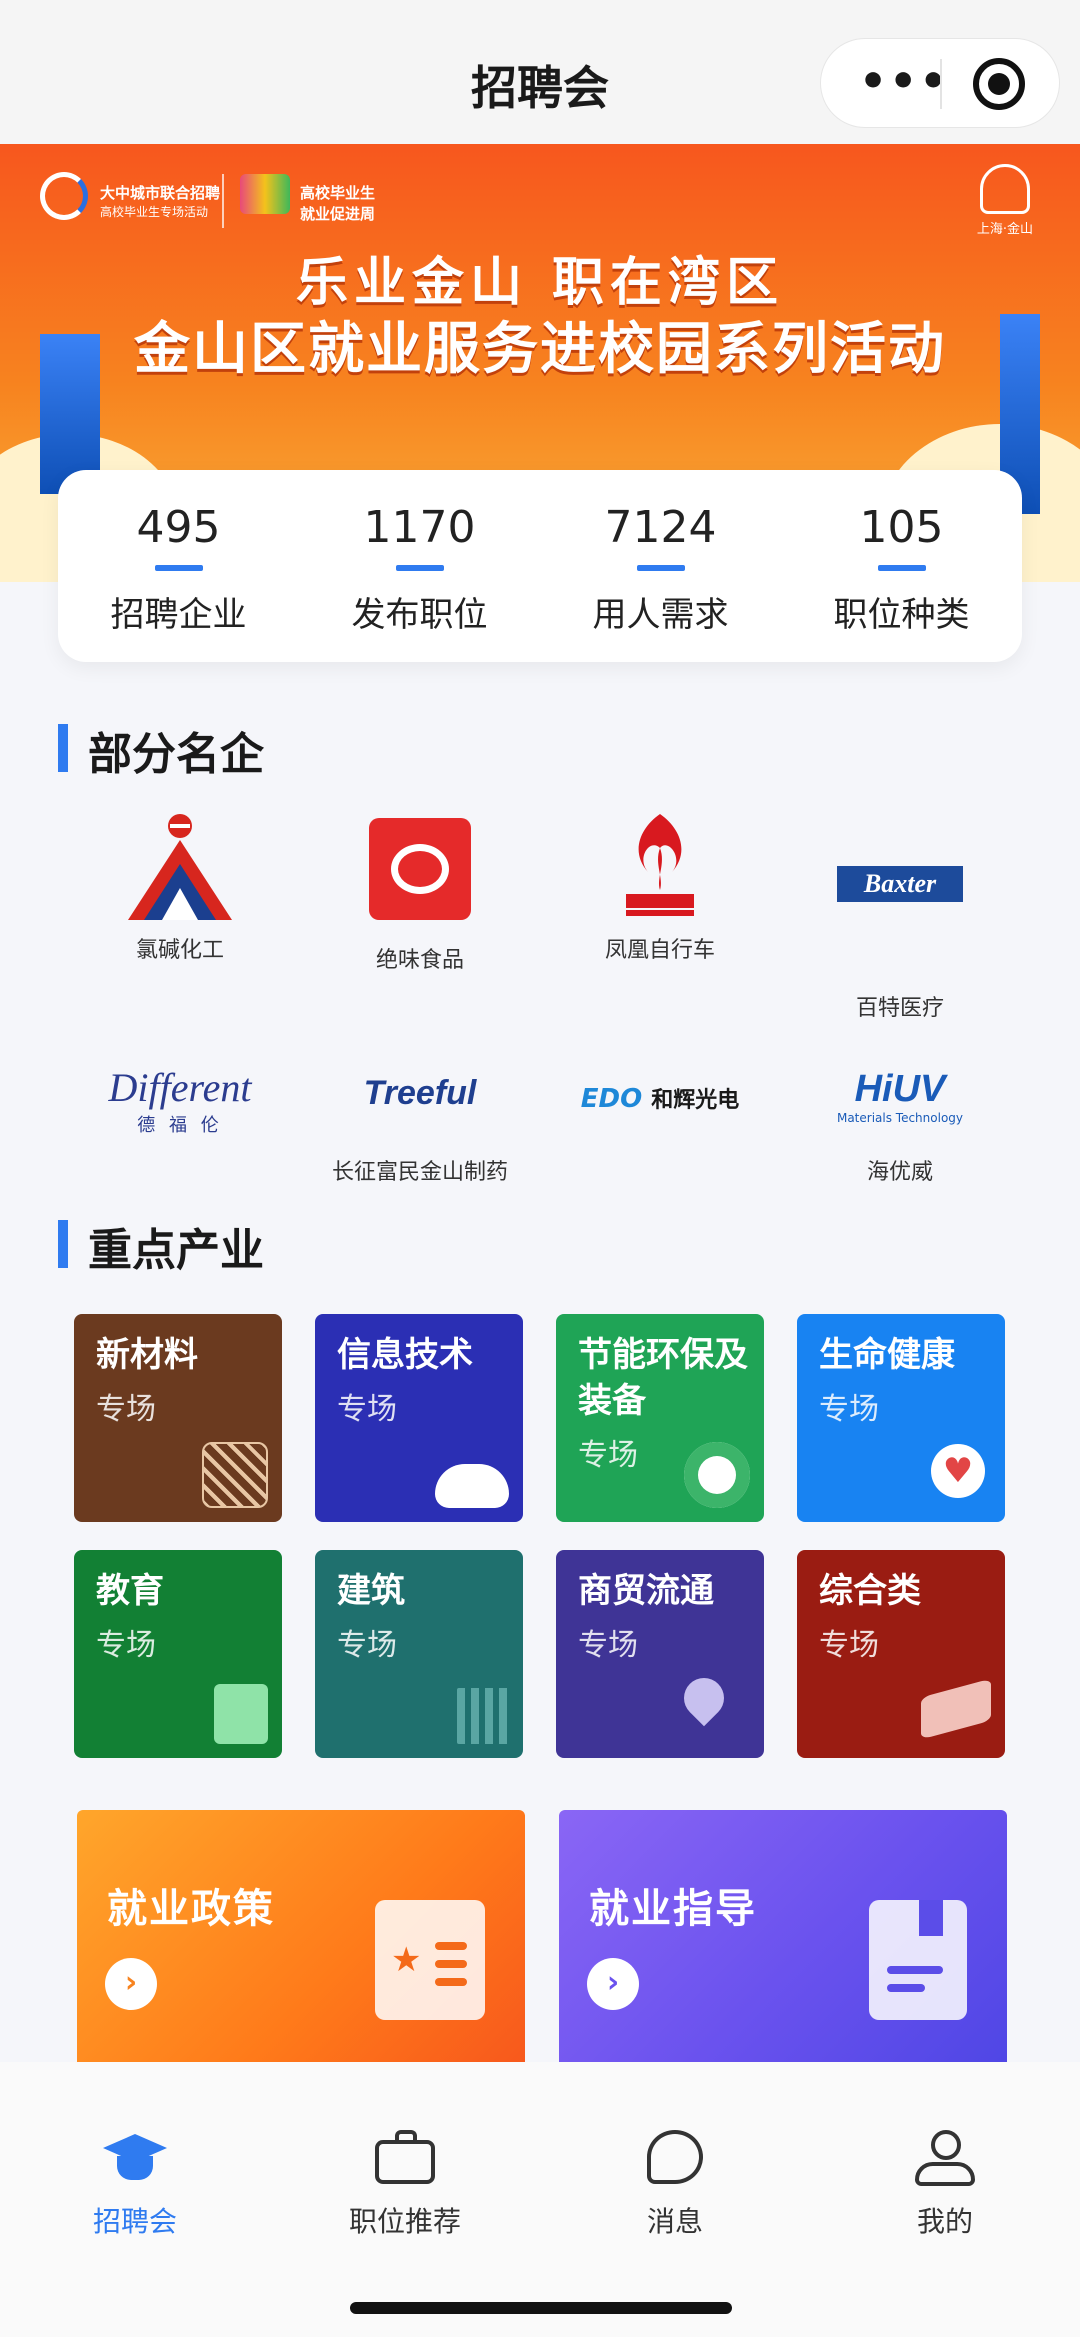  What do you see at coordinates (900, 884) in the screenshot?
I see `baxter-wordmark: Baxter` at bounding box center [900, 884].